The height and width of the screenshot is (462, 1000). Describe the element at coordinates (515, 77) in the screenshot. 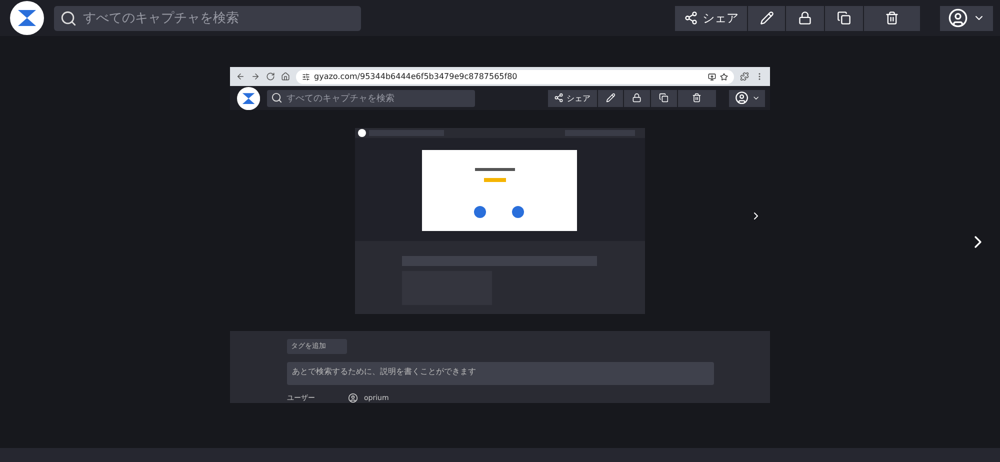

I see `address-bar: gyazo.com/95344b6444e6f5b3479e9c8787565f80` at that location.